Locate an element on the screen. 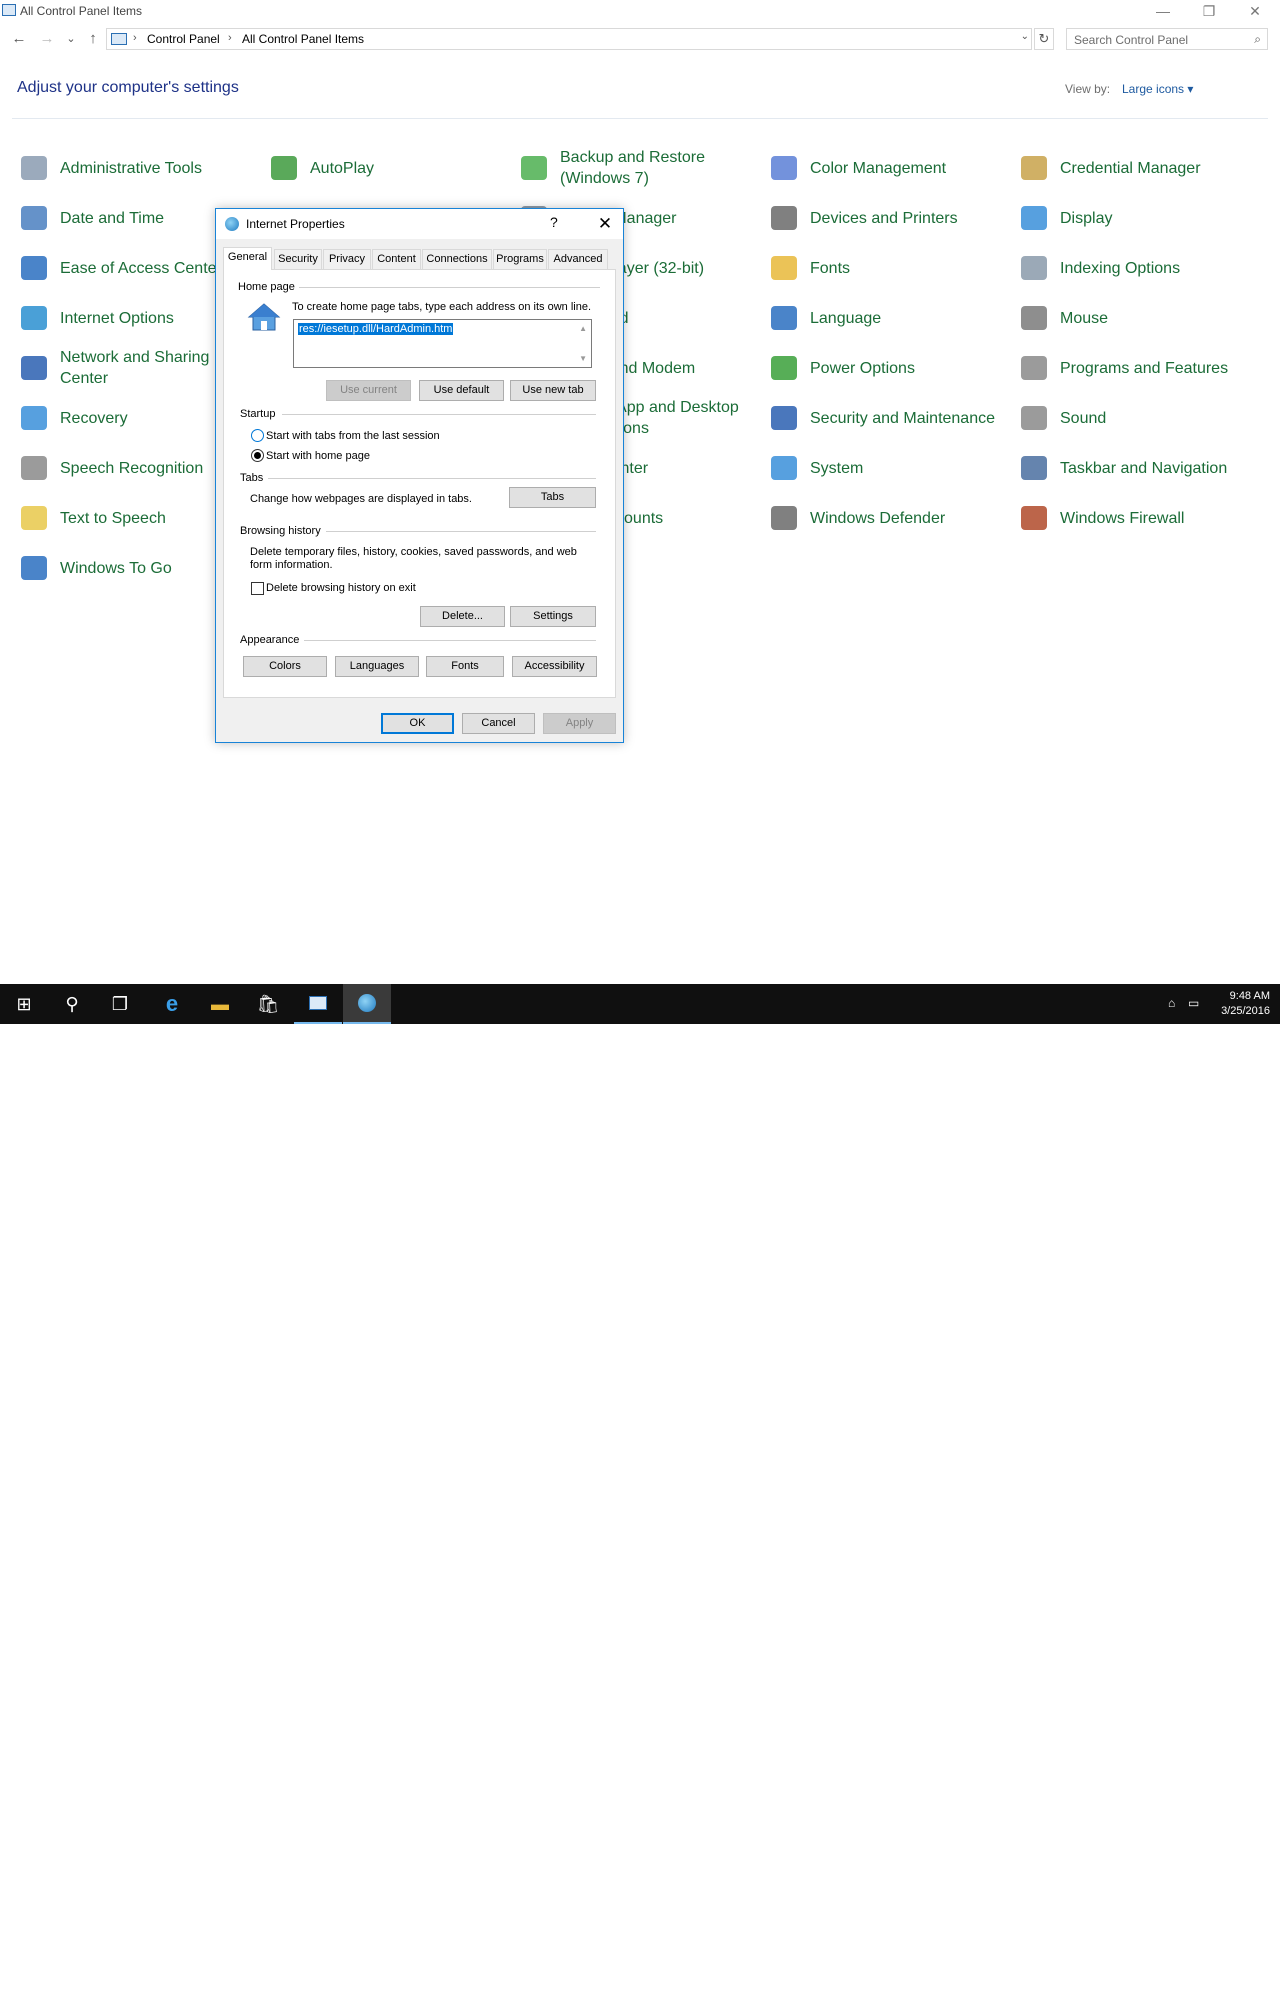 The height and width of the screenshot is (1995, 1280). cp-item-indexing: Indexing Options is located at coordinates (1099, 268).